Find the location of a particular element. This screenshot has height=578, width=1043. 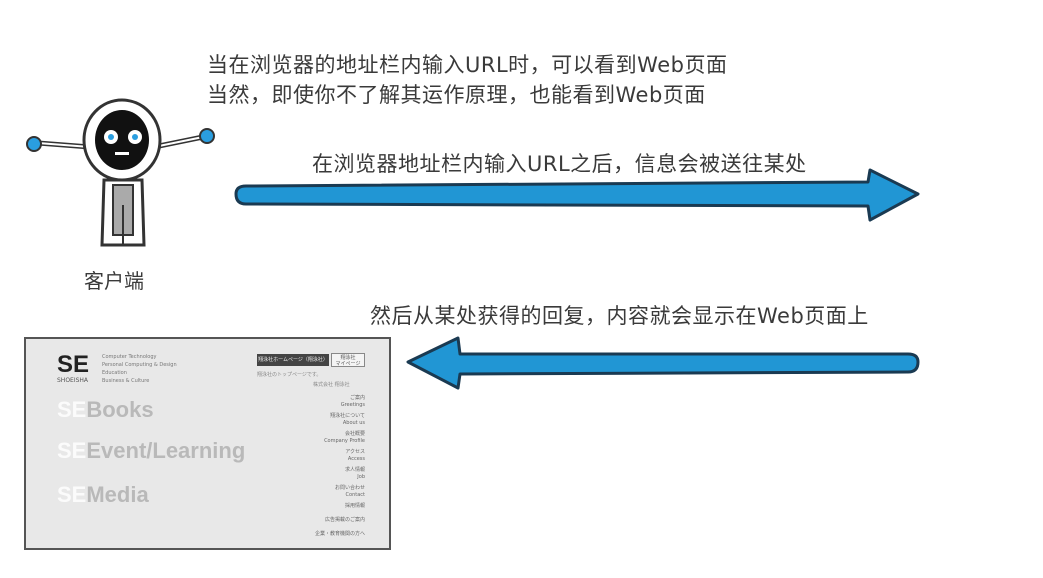

response-arrow is located at coordinates (663, 363).